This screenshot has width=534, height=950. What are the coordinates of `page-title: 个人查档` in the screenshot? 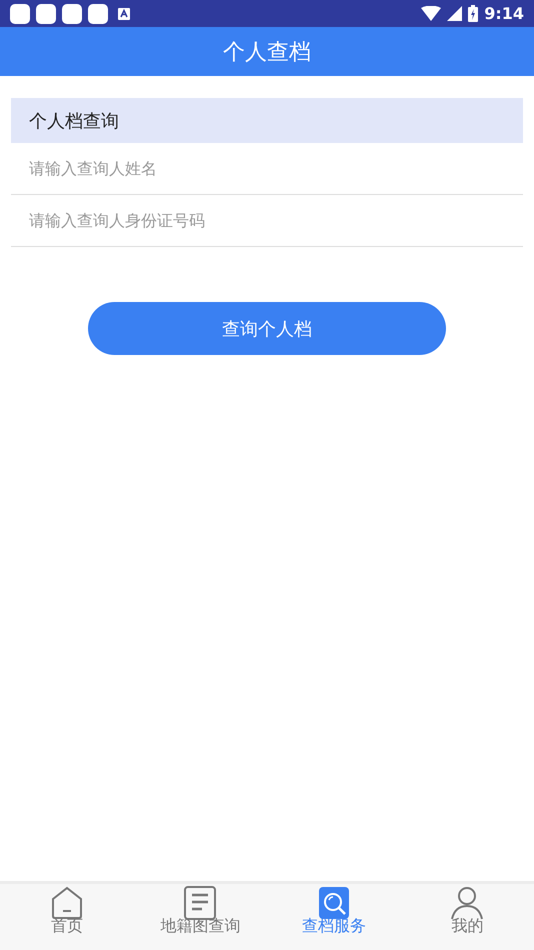 It's located at (267, 52).